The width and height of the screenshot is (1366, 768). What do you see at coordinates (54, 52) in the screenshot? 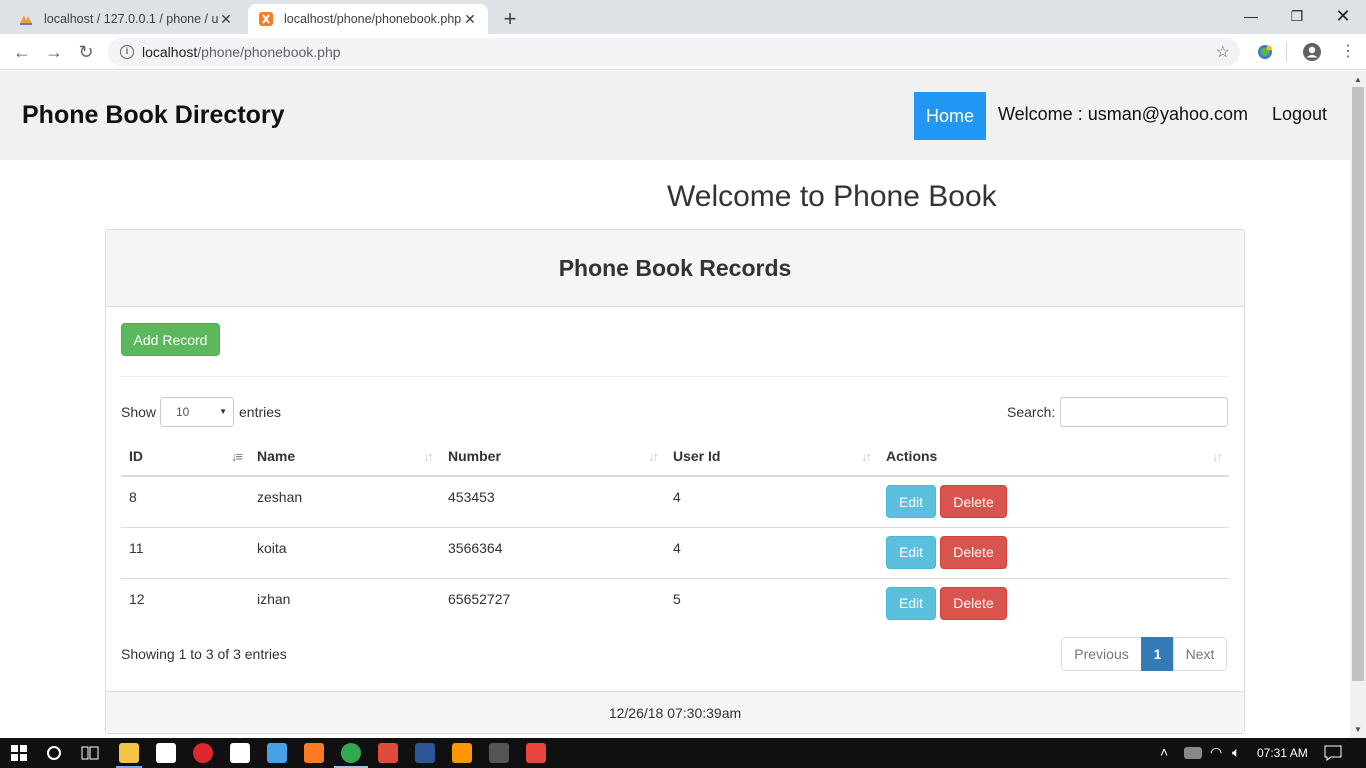
I see `forward-arrow-icon: →` at bounding box center [54, 52].